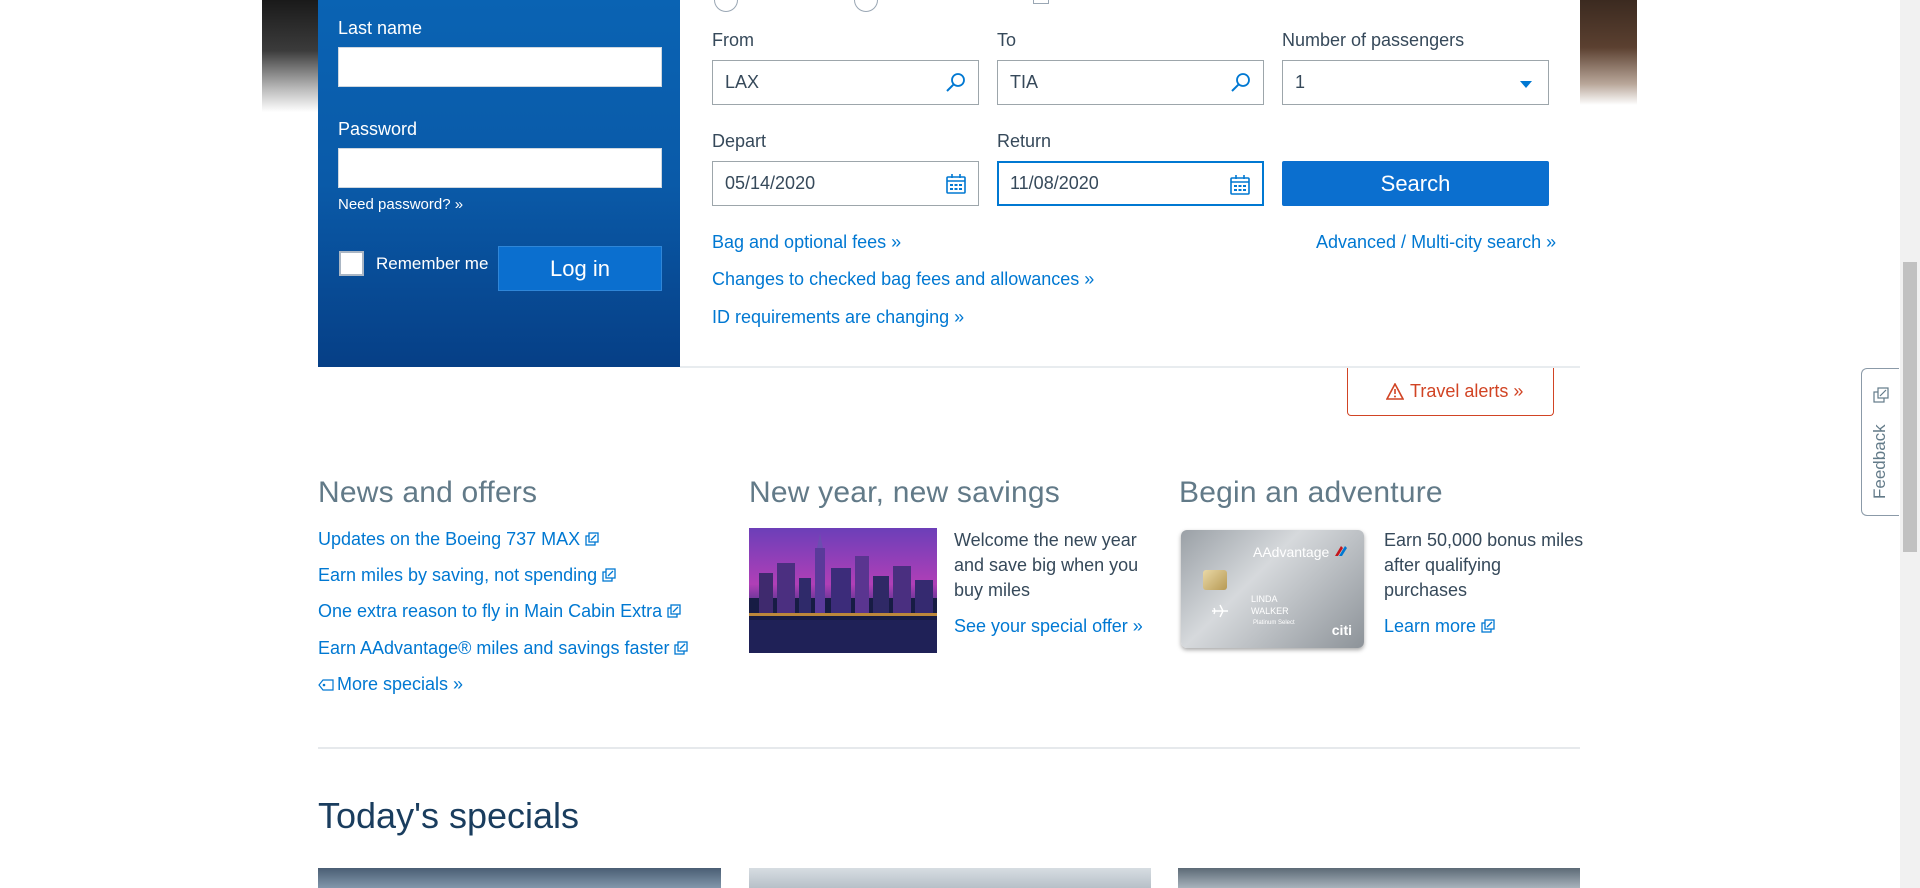  Describe the element at coordinates (1270, 605) in the screenshot. I see `card-holder-name: LINDA WALKER` at that location.